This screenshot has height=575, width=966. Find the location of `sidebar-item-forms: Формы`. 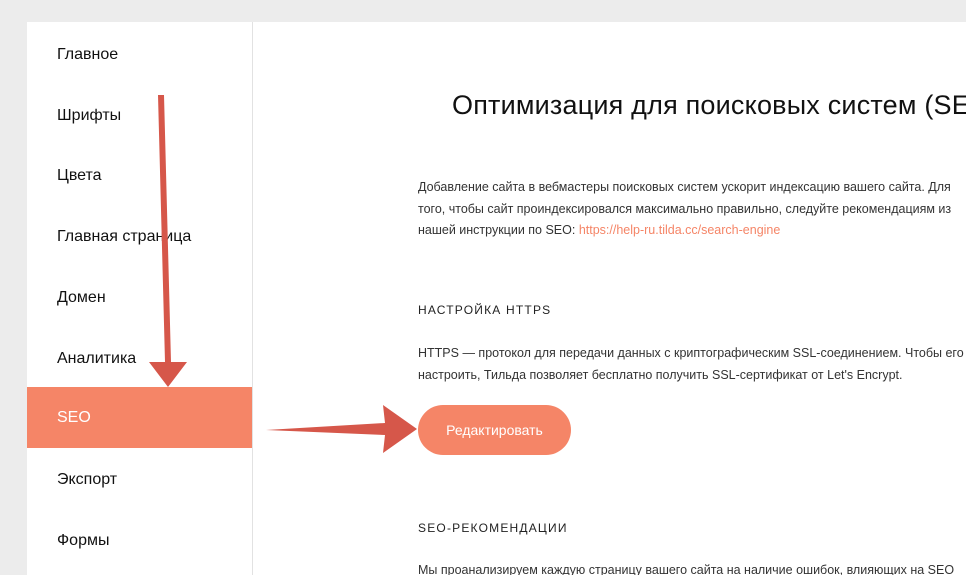

sidebar-item-forms: Формы is located at coordinates (139, 540).